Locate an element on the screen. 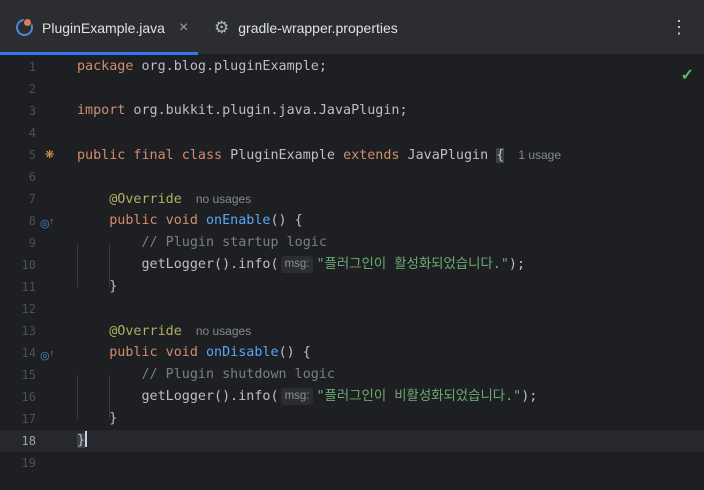 The width and height of the screenshot is (704, 490). usage-hint: 1 usage is located at coordinates (539, 155).